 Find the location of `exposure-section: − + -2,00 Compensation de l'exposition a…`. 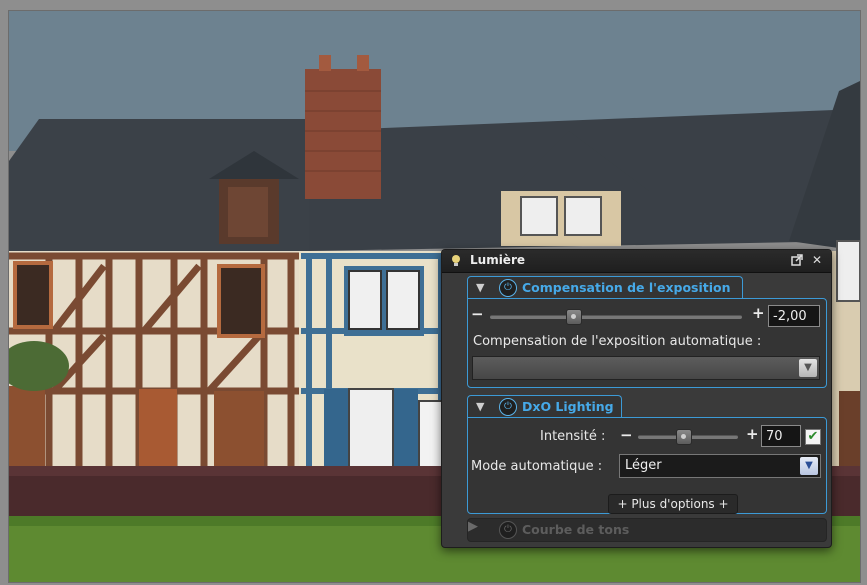

exposure-section: − + -2,00 Compensation de l'exposition a… is located at coordinates (647, 343).